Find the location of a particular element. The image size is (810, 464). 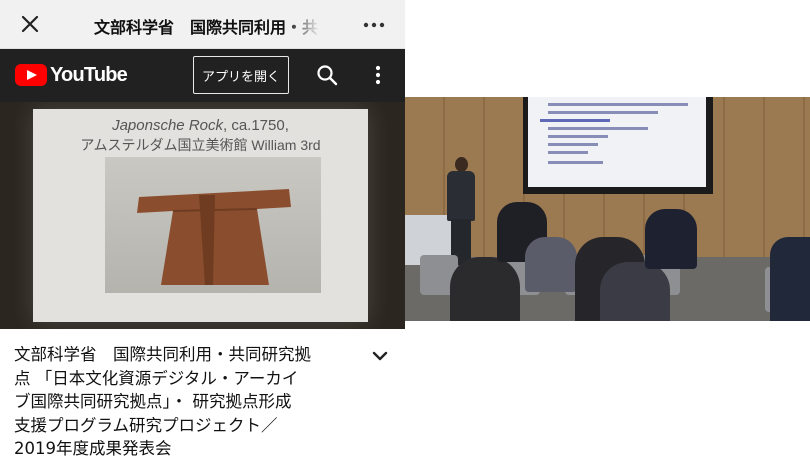

garment-photo is located at coordinates (213, 225).